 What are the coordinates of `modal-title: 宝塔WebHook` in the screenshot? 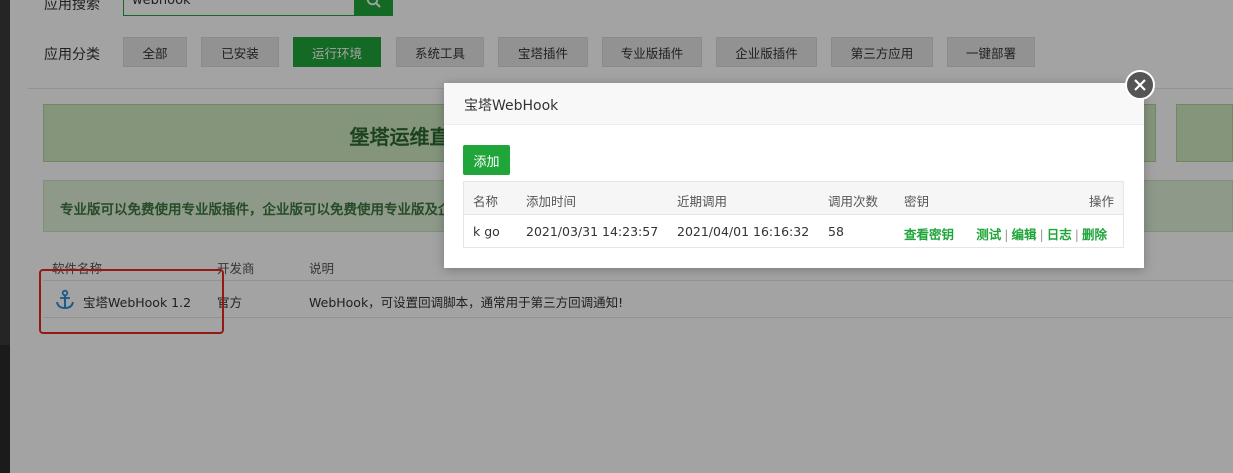 It's located at (511, 106).